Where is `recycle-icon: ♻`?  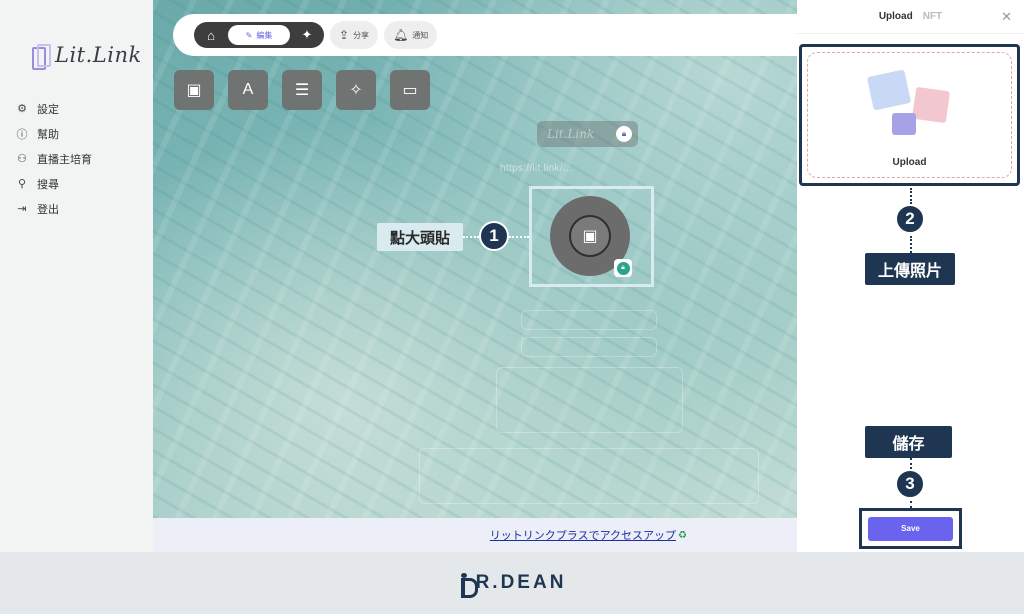 recycle-icon: ♻ is located at coordinates (682, 535).